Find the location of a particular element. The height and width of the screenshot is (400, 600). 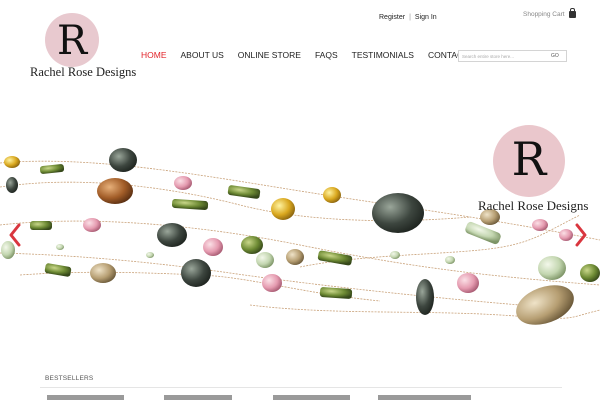

account-links: Register | Sign In is located at coordinates (408, 17).